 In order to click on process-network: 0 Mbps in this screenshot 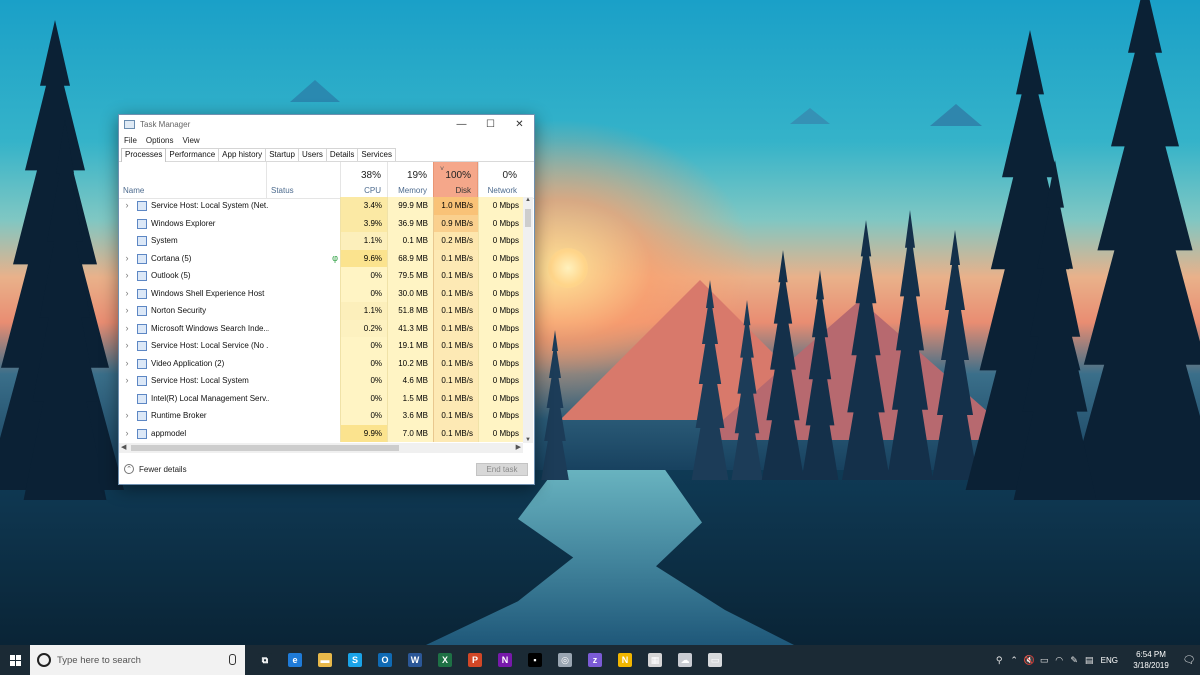, I will do `click(500, 206)`.